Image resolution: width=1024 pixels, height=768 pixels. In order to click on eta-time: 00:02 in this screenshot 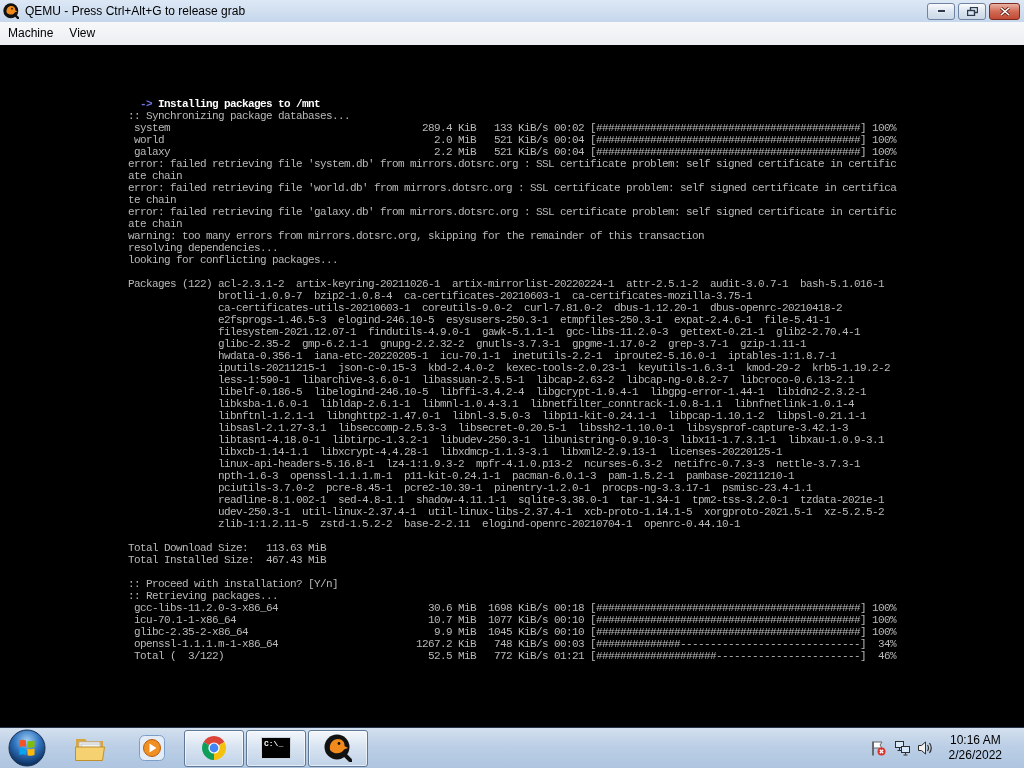, I will do `click(569, 128)`.